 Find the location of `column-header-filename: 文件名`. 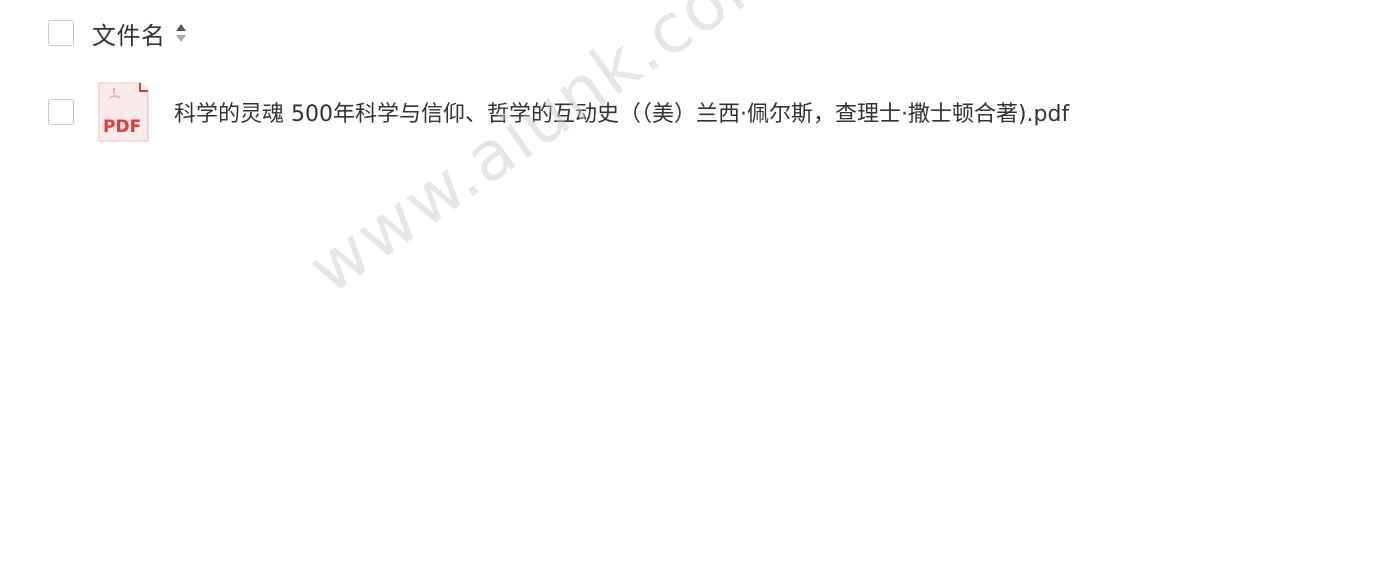

column-header-filename: 文件名 is located at coordinates (129, 33).